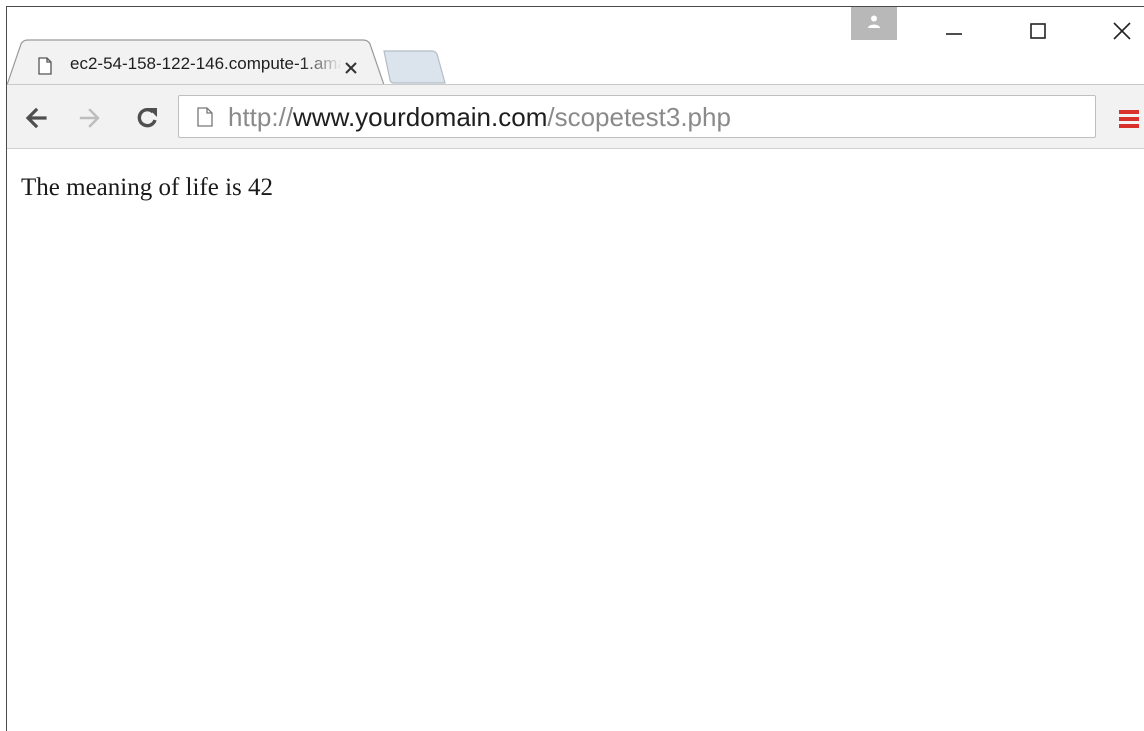 This screenshot has height=731, width=1144. I want to click on close-icon, so click(1122, 31).